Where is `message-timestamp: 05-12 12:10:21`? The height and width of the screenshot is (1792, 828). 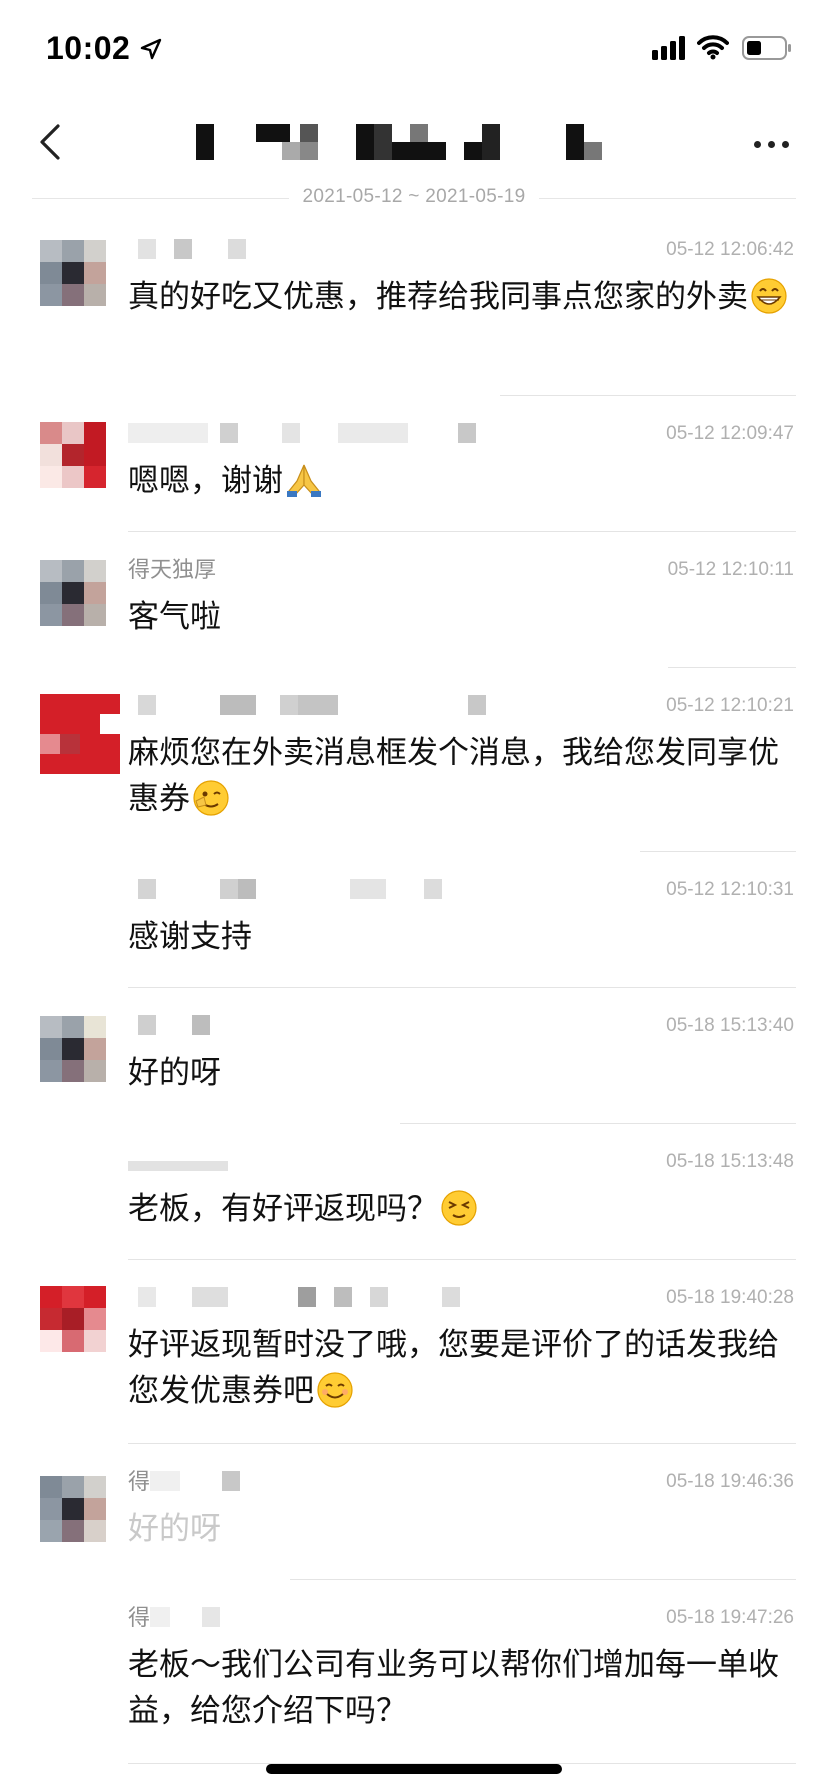 message-timestamp: 05-12 12:10:21 is located at coordinates (730, 705).